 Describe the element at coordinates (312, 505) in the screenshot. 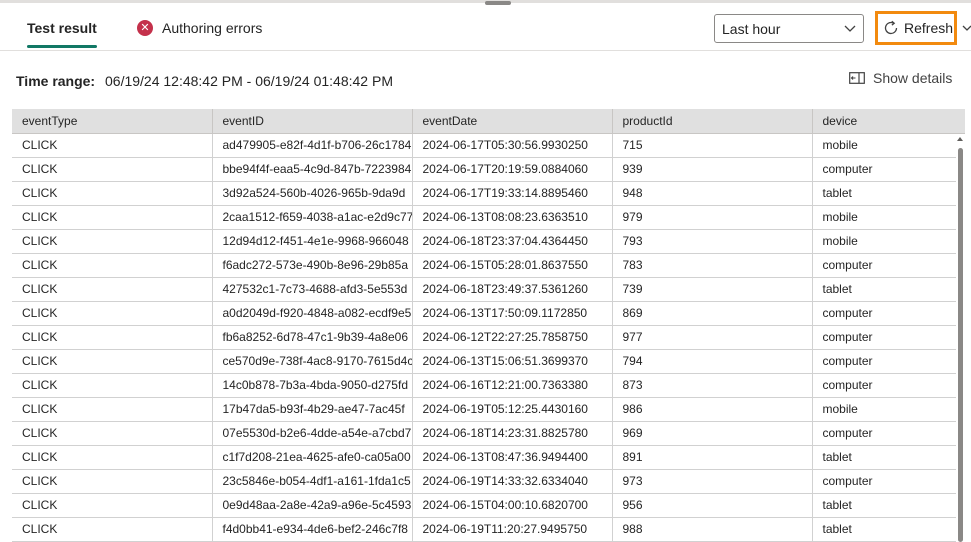

I see `table-cell-eventID: 0e9d48aa-2a8e-42a9-a96e-5c4593` at that location.